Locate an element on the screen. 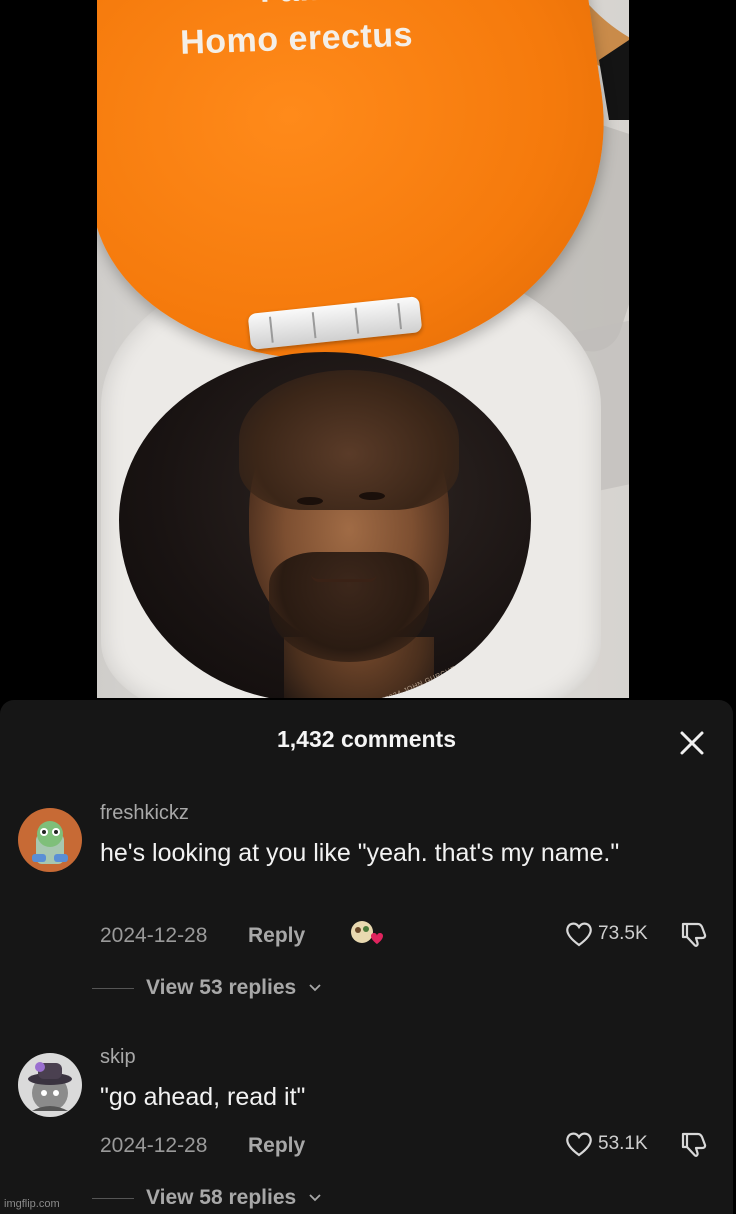  view-replies-button: View 53 replies is located at coordinates (207, 988).